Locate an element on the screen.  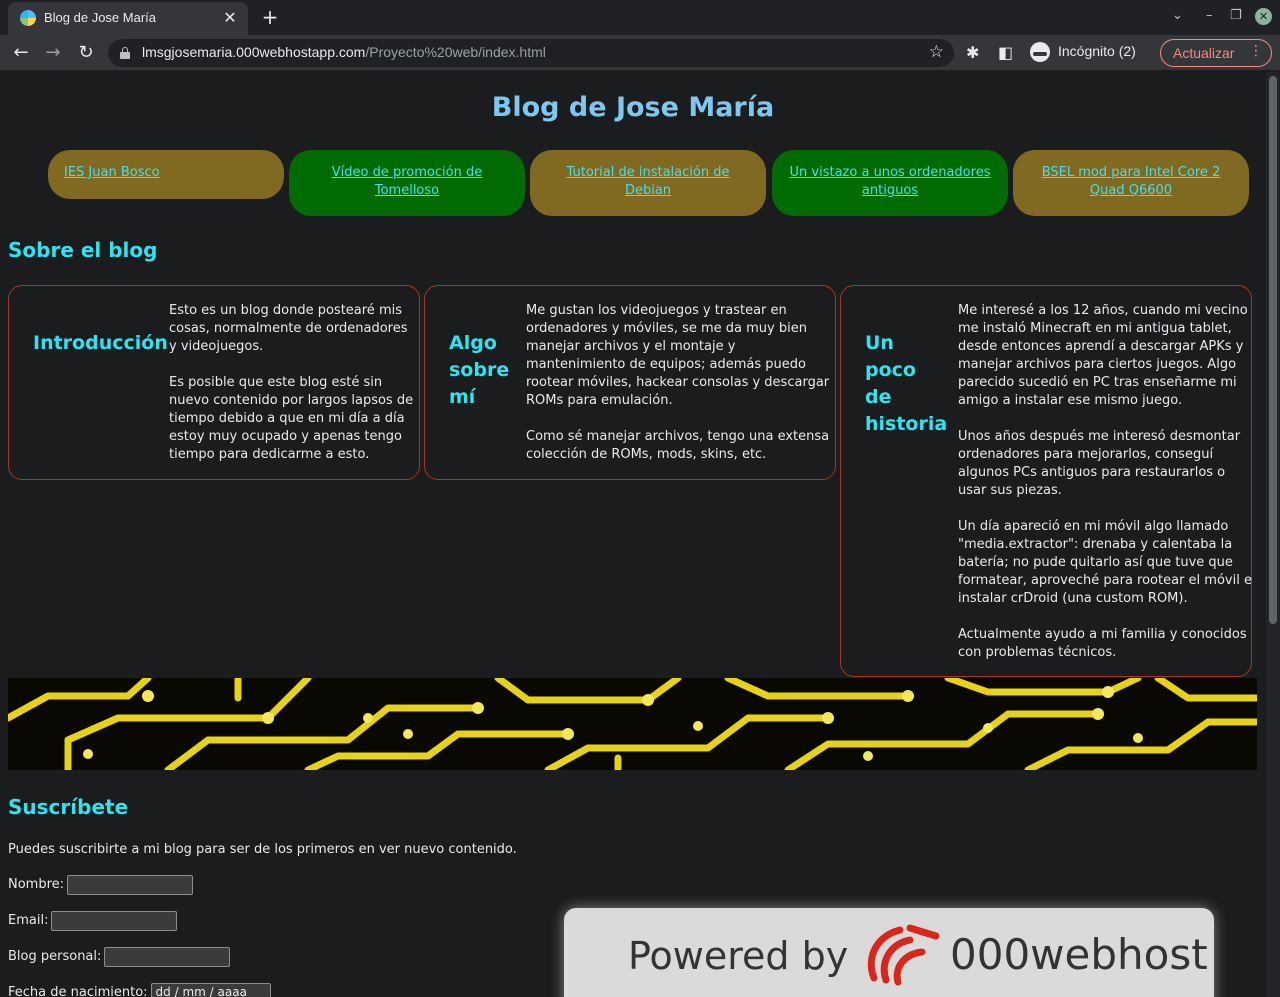
circuit-board-banner-image is located at coordinates (632, 724).